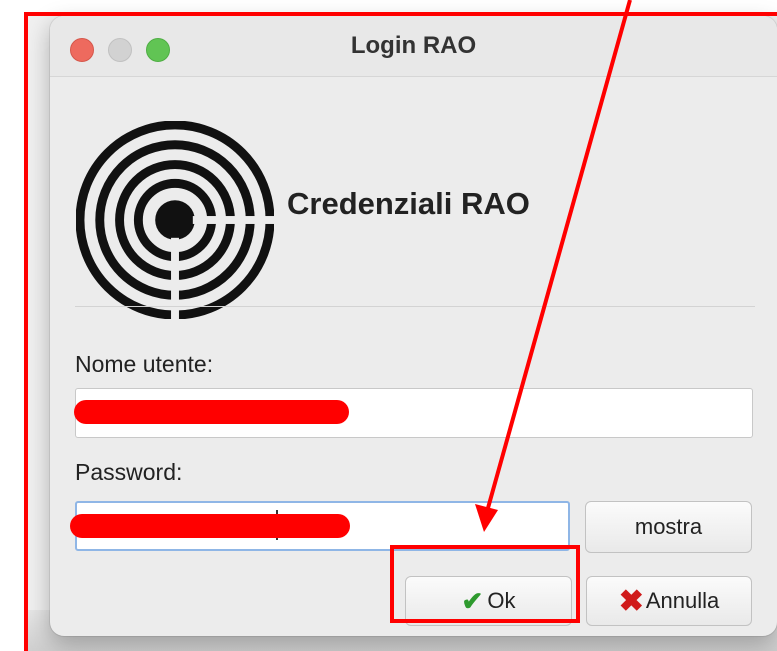 The width and height of the screenshot is (777, 651). Describe the element at coordinates (485, 584) in the screenshot. I see `annotation-highlight-box` at that location.